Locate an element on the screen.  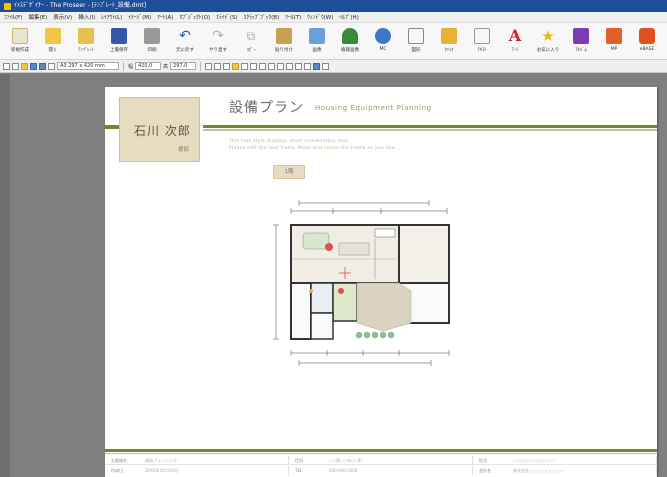
favorite-star-icon: ★ is located at coordinates (548, 36).